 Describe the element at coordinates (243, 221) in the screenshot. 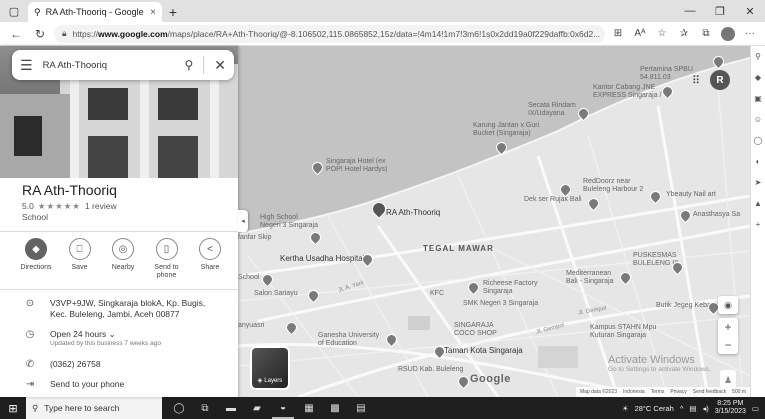

I see `collapse-panel-button: ◂` at that location.